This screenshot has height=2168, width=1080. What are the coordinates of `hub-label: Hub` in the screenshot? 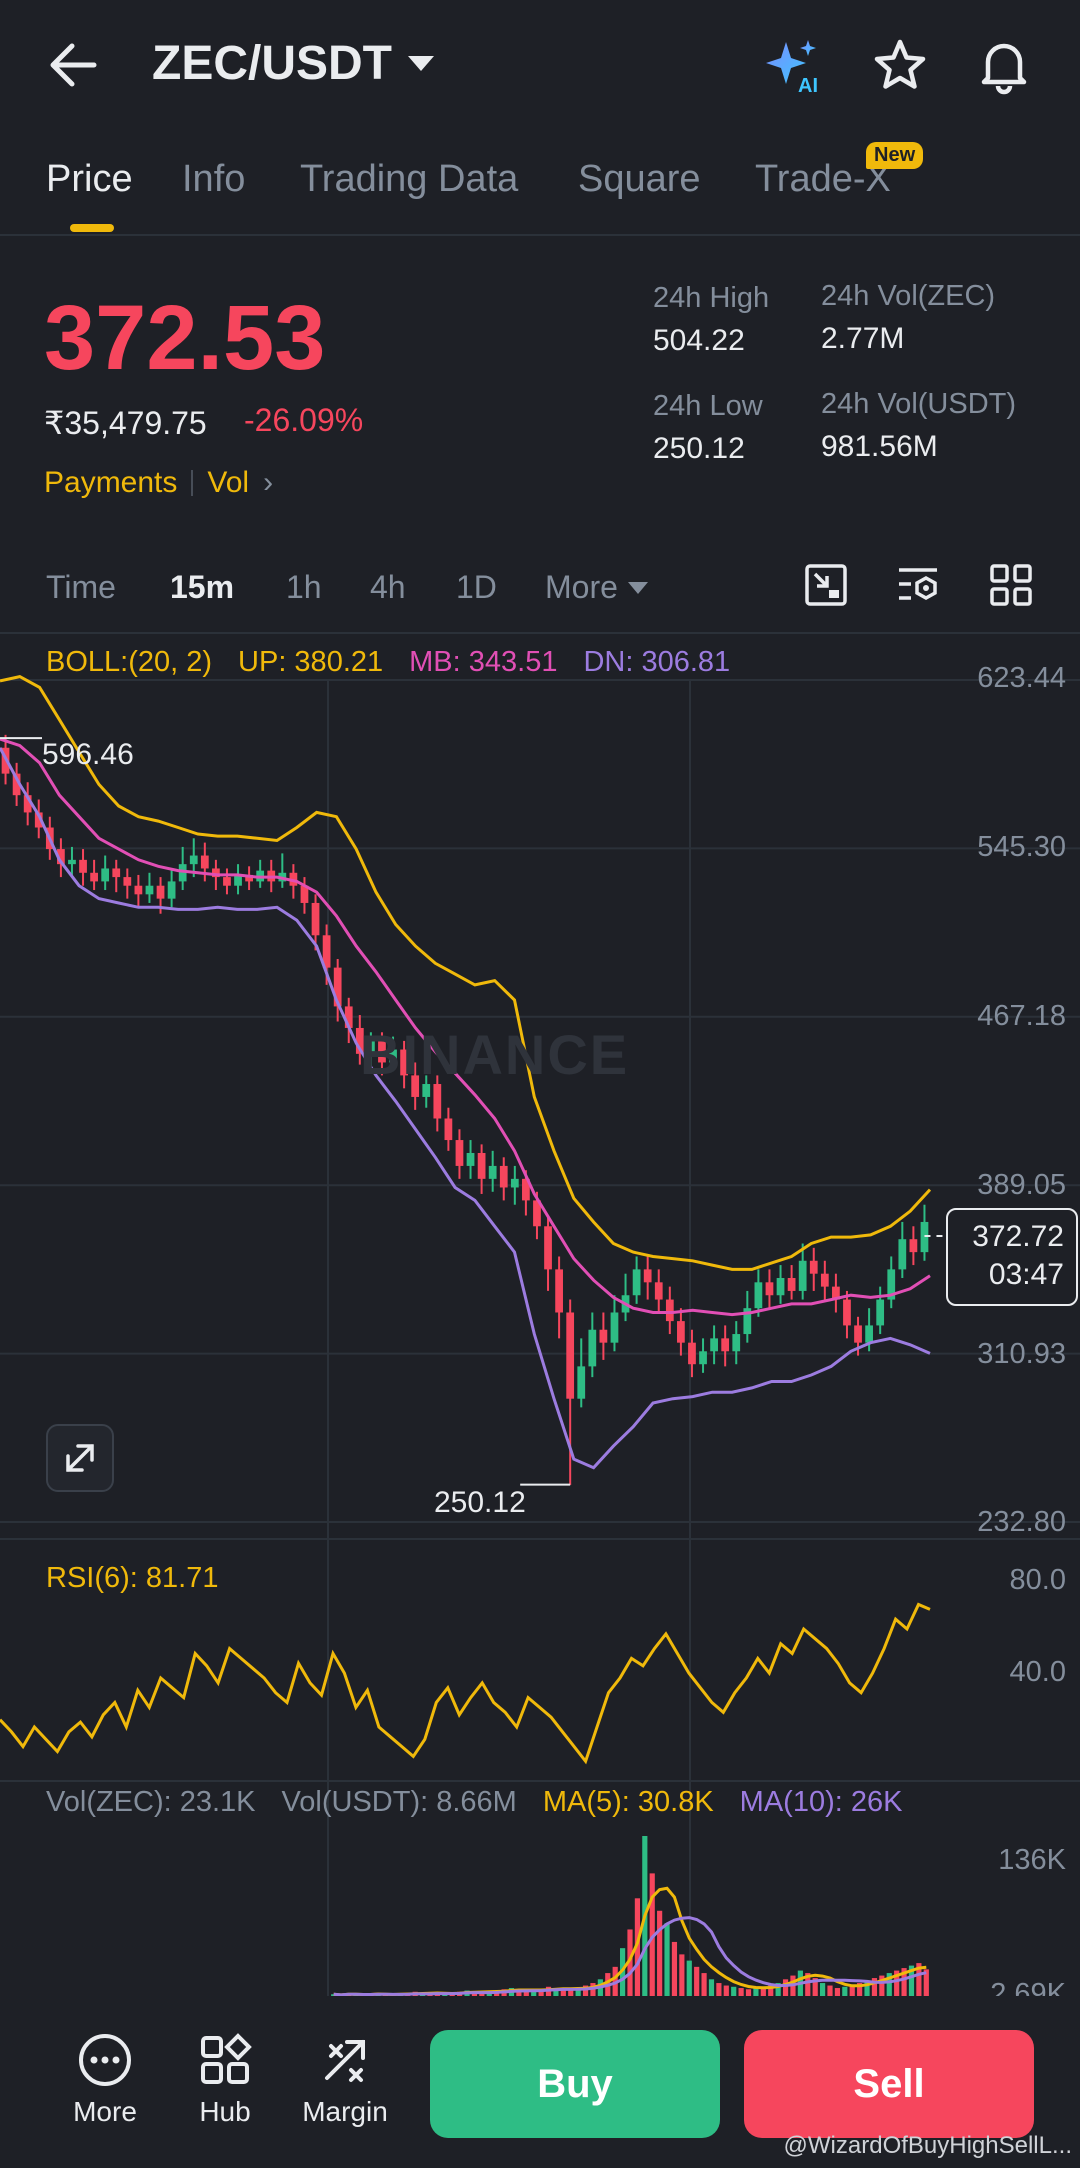 It's located at (225, 2111).